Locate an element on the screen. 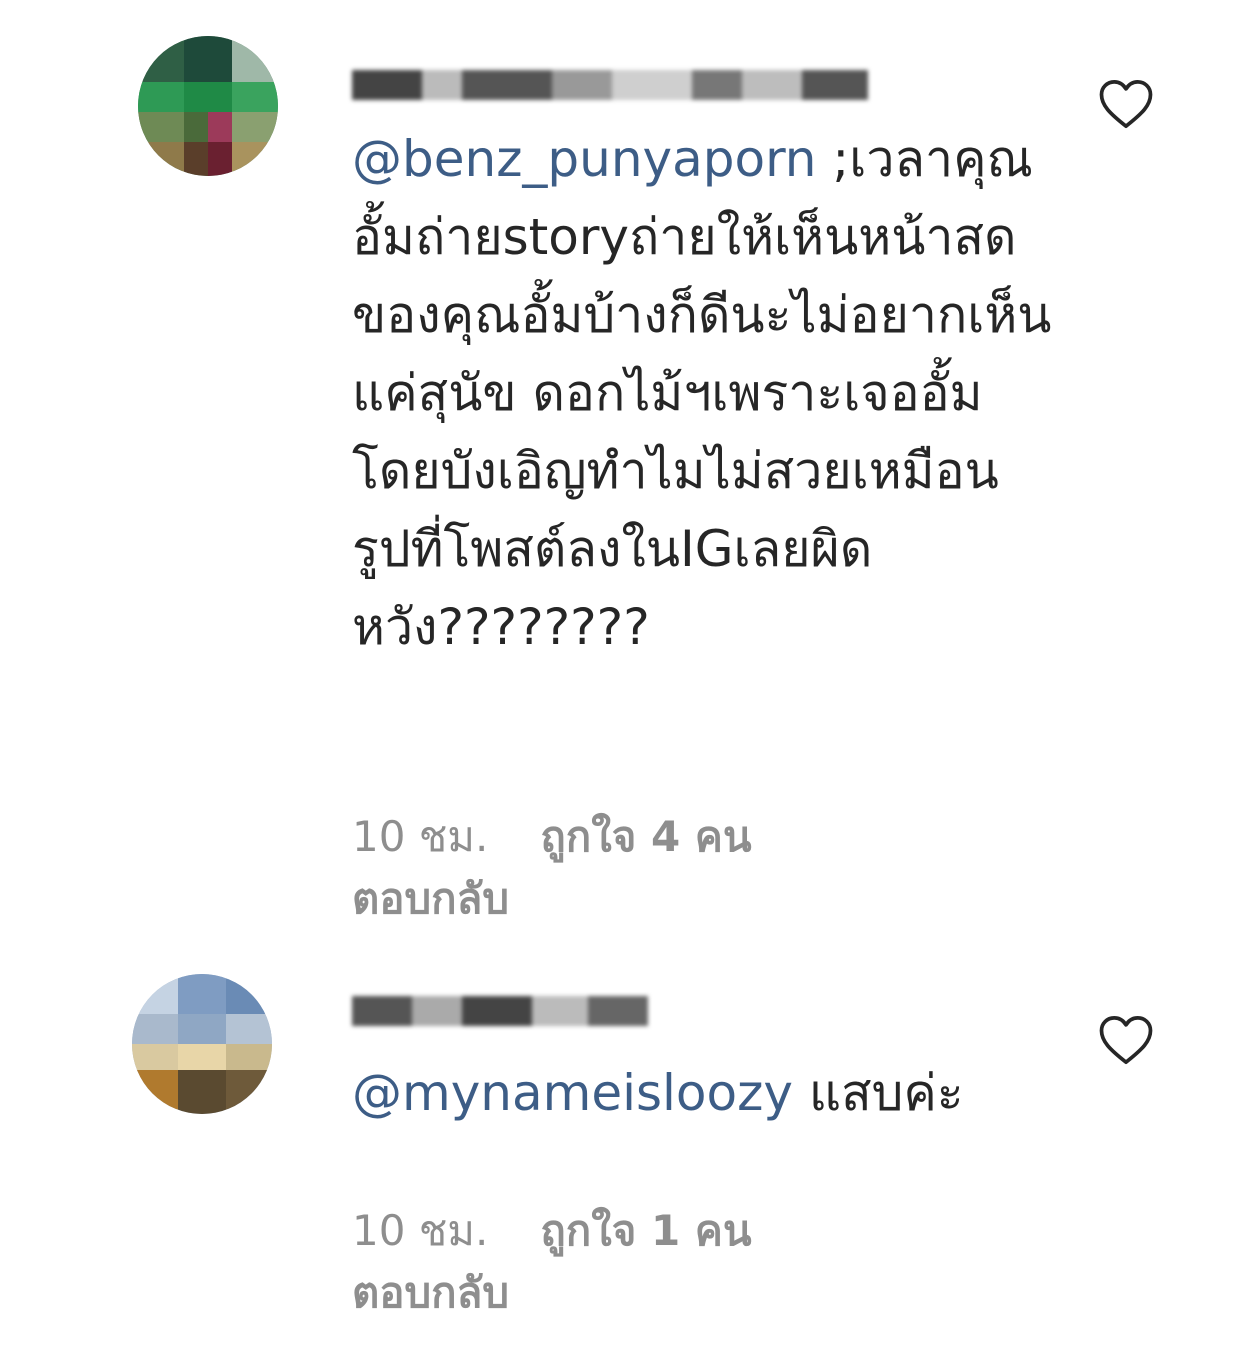  mention-link: @mynameisloozy is located at coordinates (572, 1093).